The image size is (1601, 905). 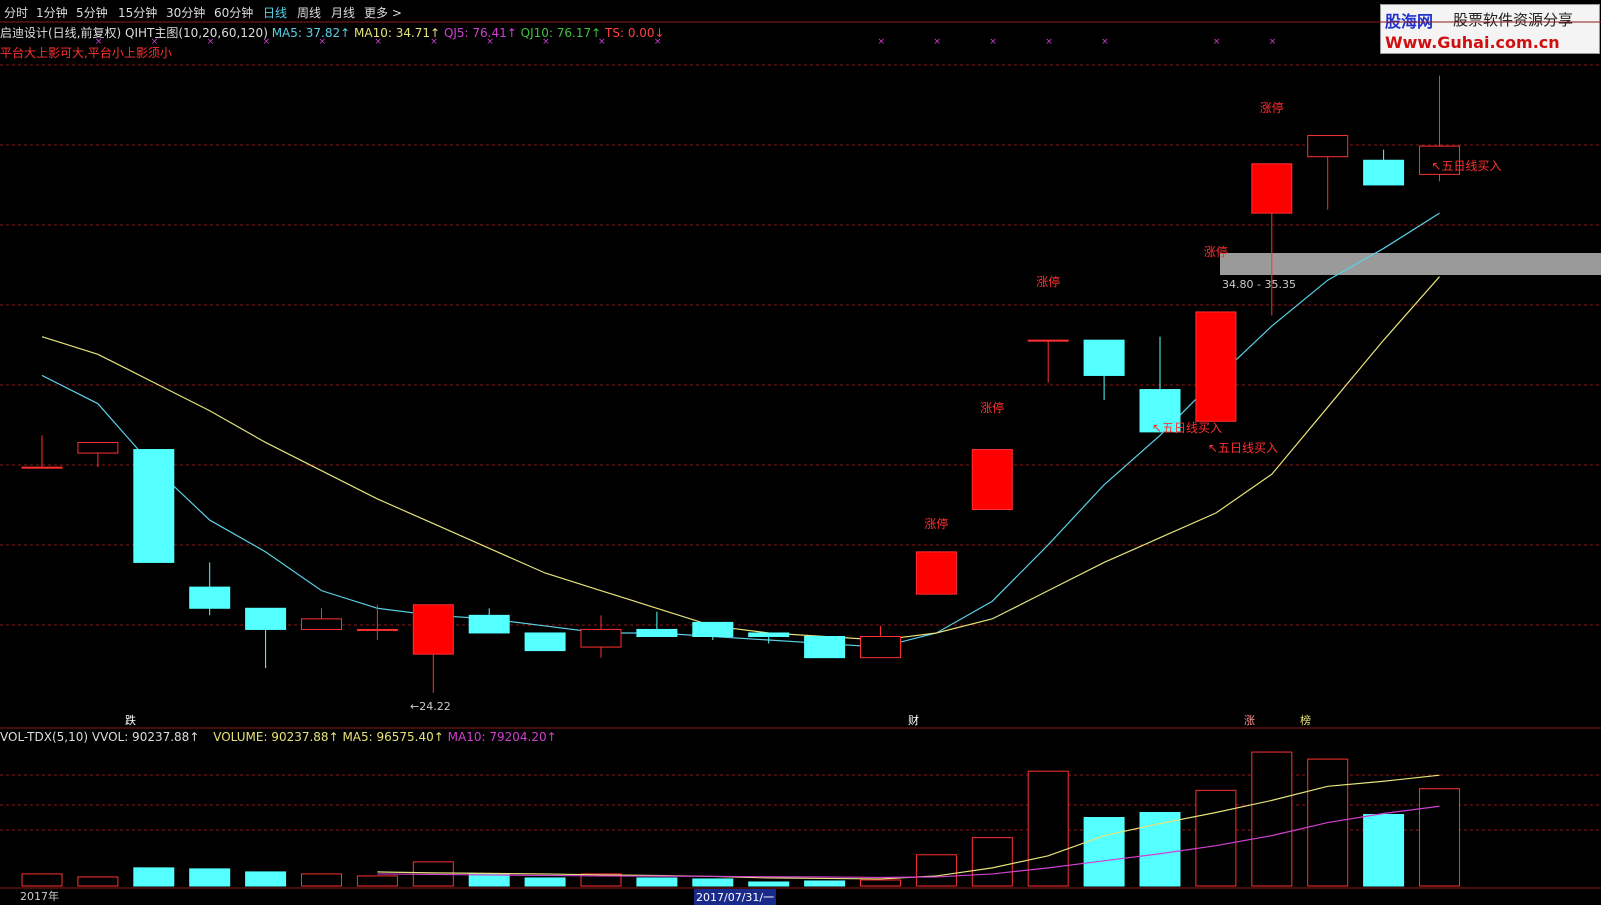 What do you see at coordinates (1249, 720) in the screenshot?
I see `tag-zhang: 涨` at bounding box center [1249, 720].